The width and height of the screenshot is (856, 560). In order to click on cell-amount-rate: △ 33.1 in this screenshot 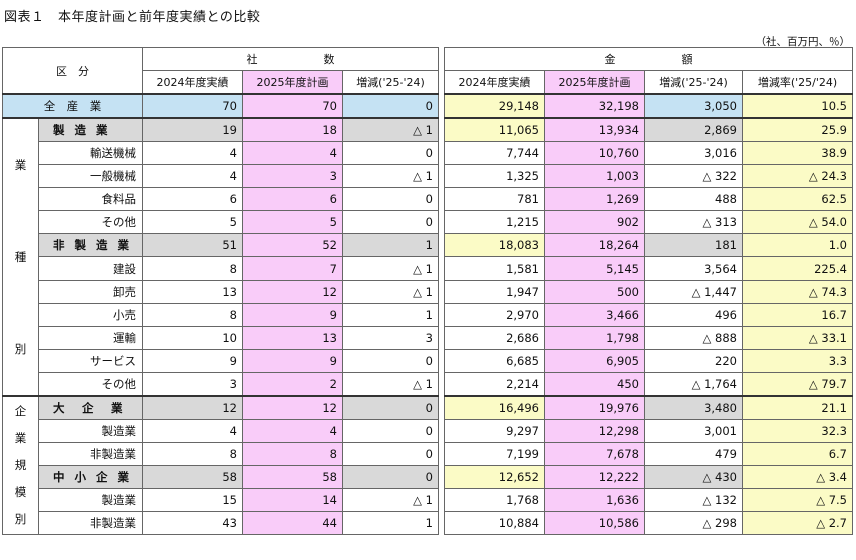, I will do `click(797, 337)`.